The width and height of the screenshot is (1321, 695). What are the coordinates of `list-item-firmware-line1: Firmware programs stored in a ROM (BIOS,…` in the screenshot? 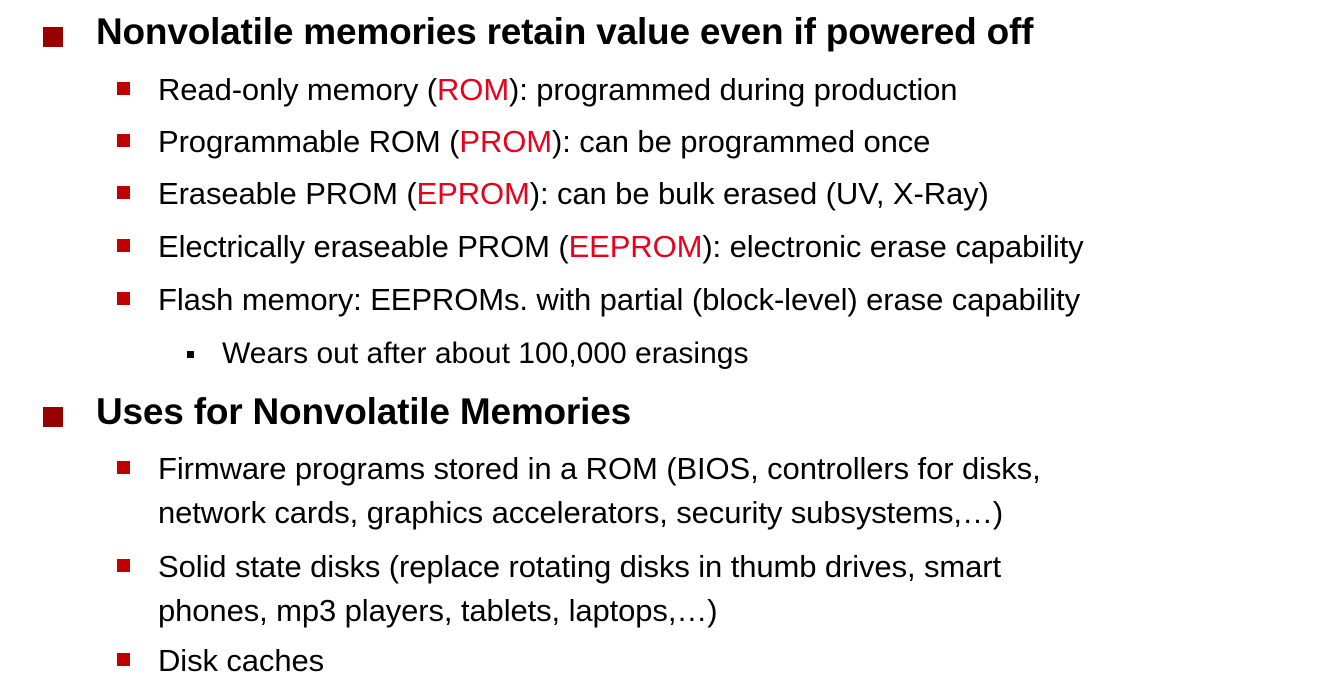 It's located at (599, 468).